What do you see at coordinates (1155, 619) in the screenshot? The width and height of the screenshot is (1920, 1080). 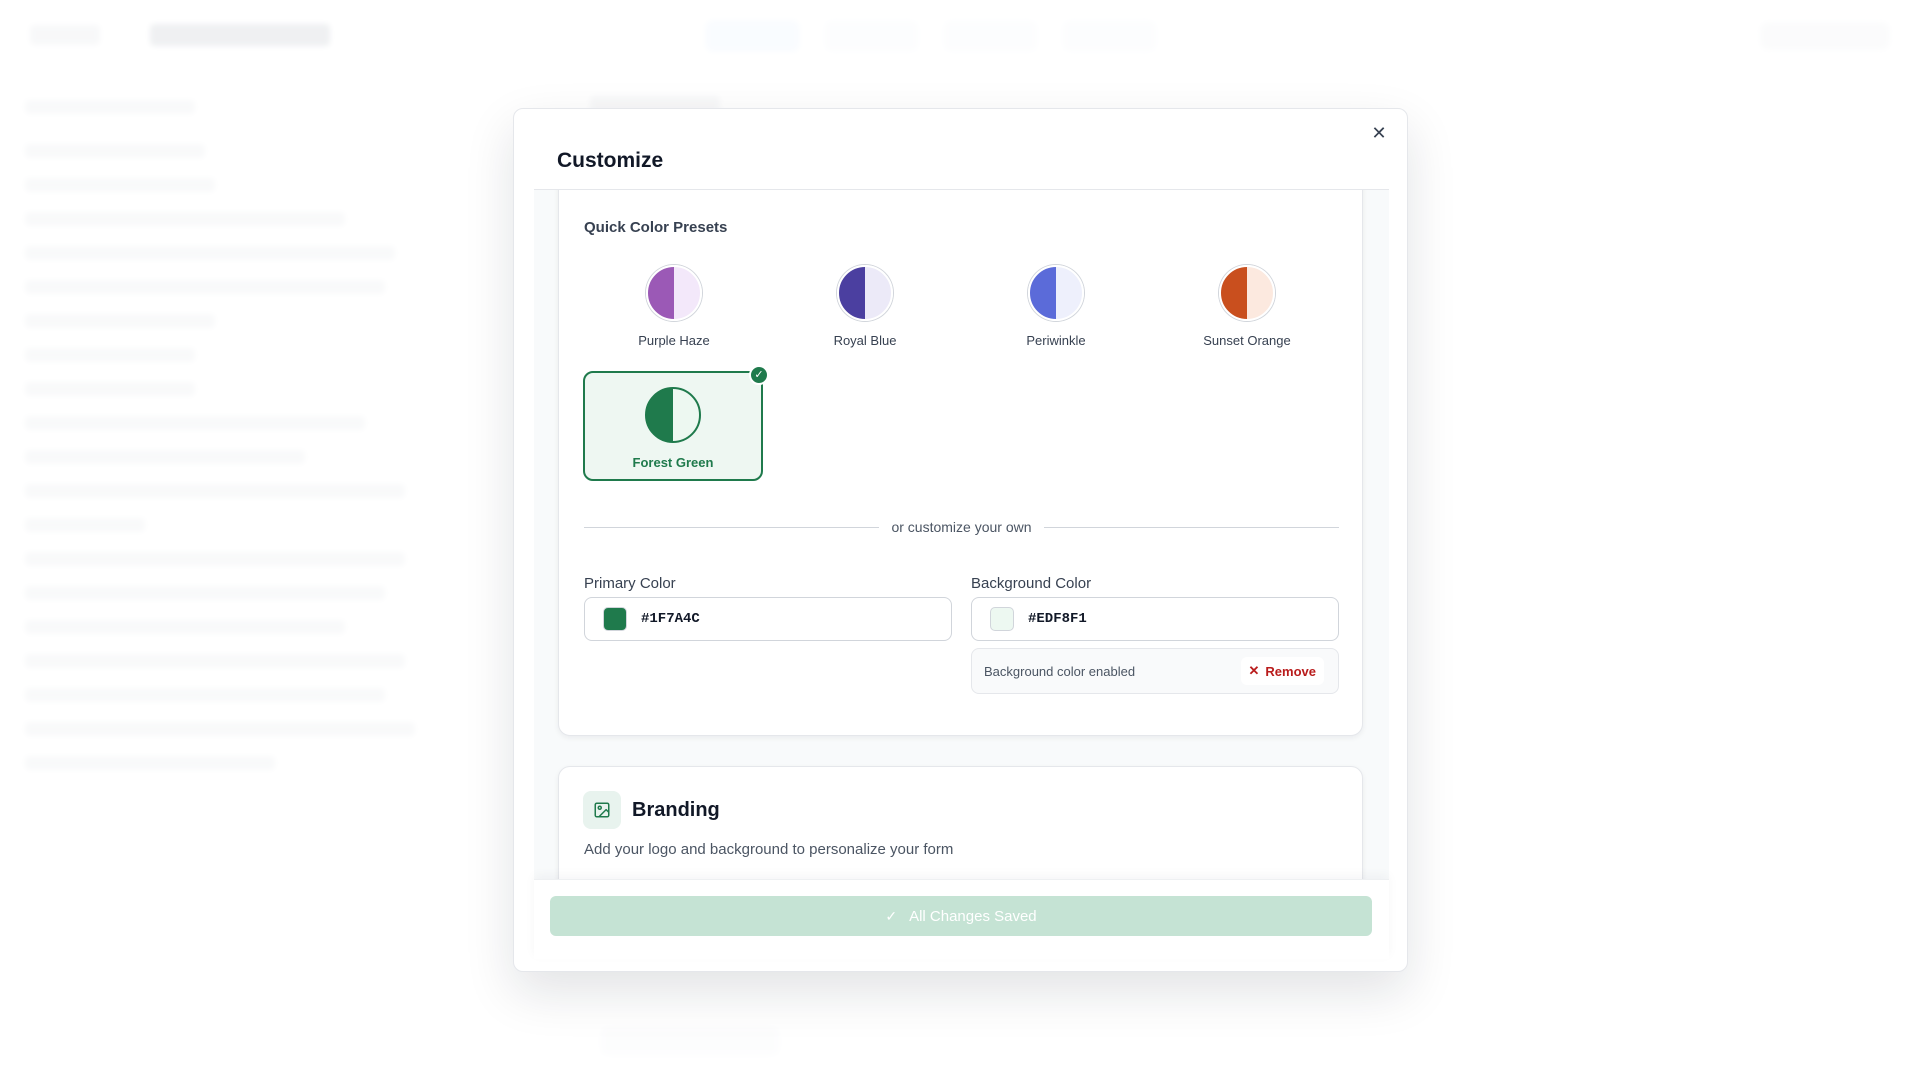 I see `background-color-input: #EDF8F1` at bounding box center [1155, 619].